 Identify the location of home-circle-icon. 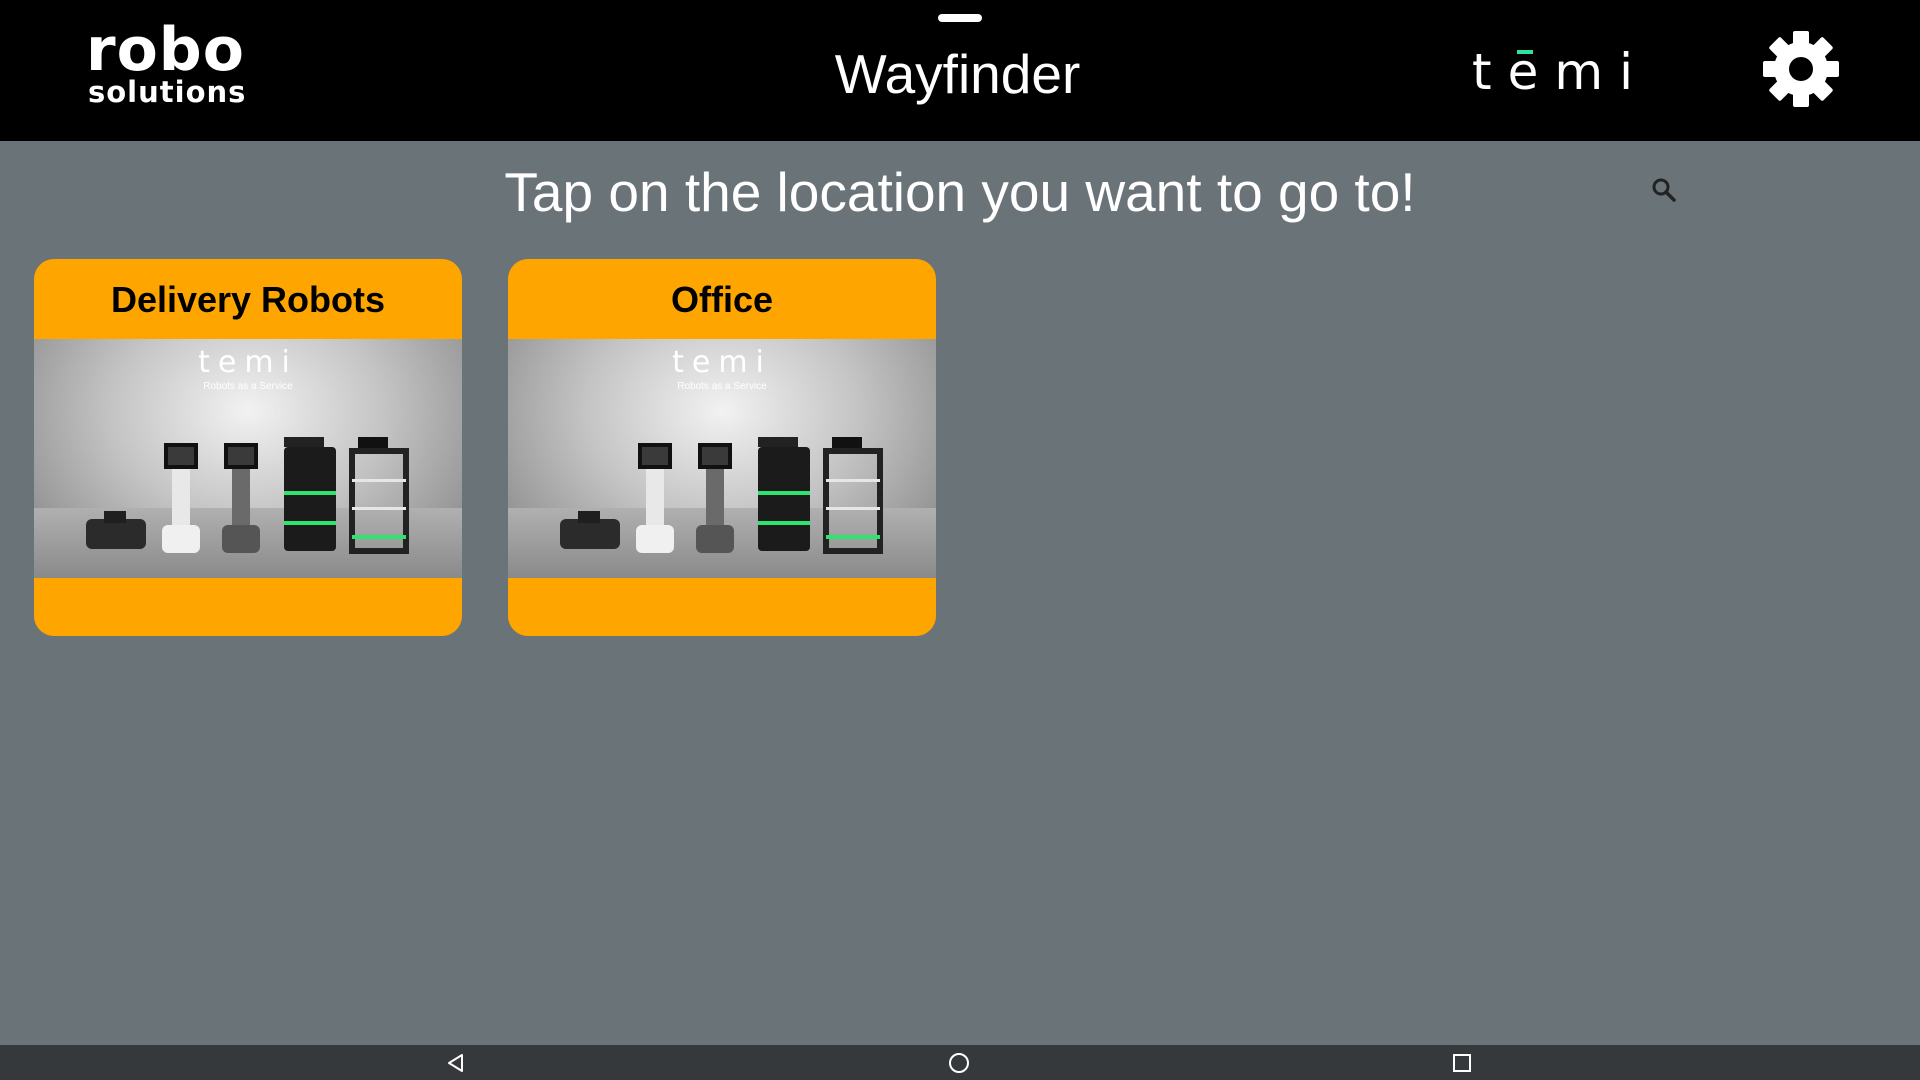
(959, 1063).